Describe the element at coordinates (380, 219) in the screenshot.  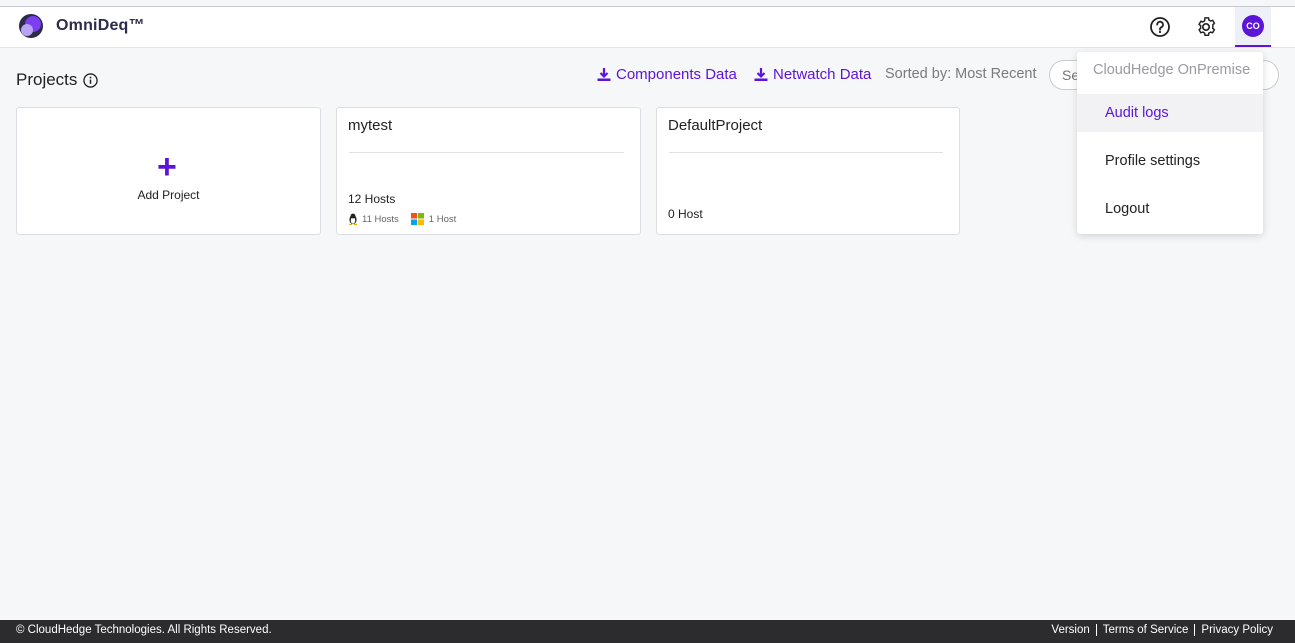
I see `linux-host-count: 11 Hosts` at that location.